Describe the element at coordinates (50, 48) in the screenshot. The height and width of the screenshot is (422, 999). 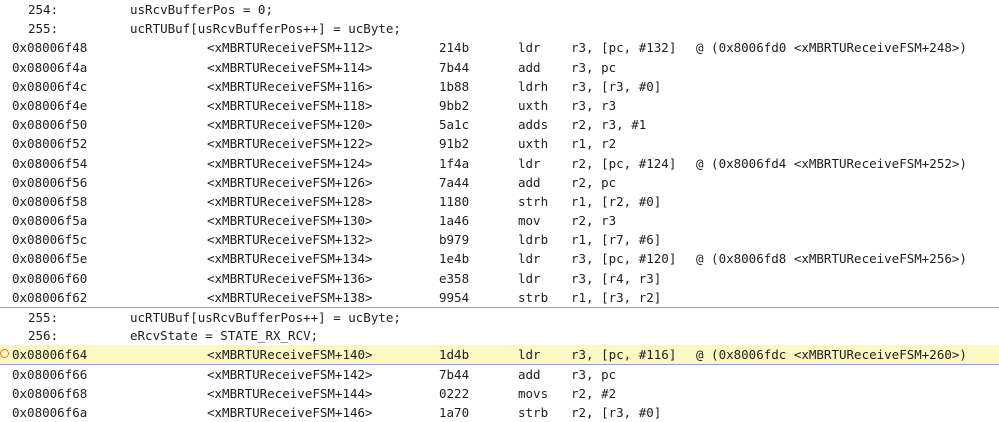
I see `instruction-address: 0x08006f48` at that location.